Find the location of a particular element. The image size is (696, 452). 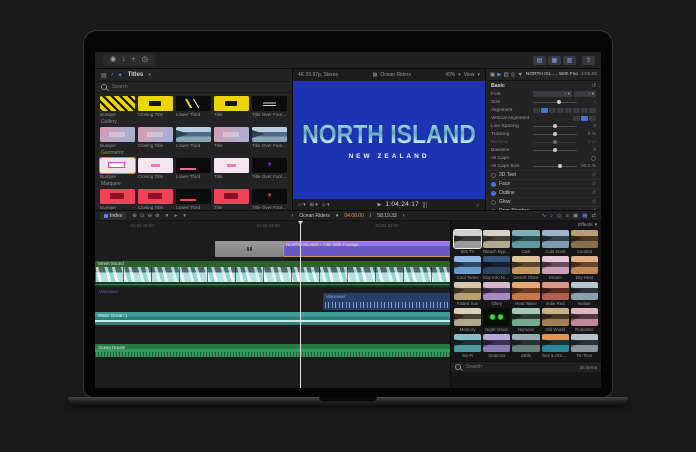

effect-item: Seasons is located at coordinates (497, 346).